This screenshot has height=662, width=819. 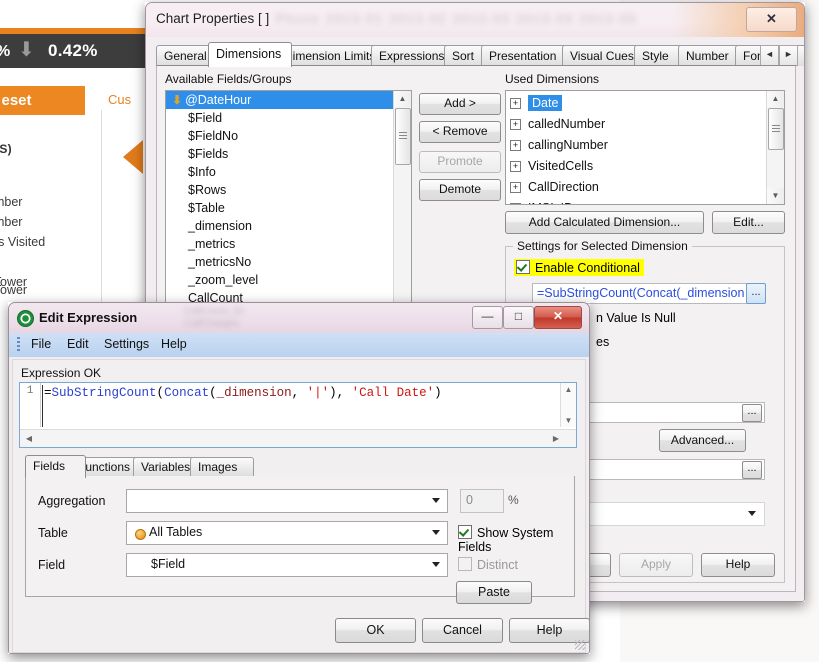 I want to click on distinct-row: Distinct, so click(x=488, y=564).